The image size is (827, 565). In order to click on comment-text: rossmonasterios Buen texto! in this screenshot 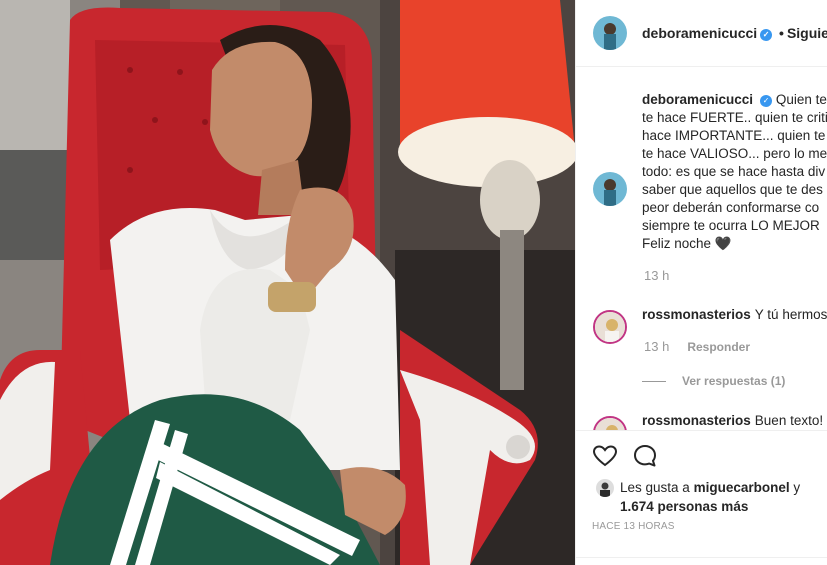, I will do `click(733, 420)`.